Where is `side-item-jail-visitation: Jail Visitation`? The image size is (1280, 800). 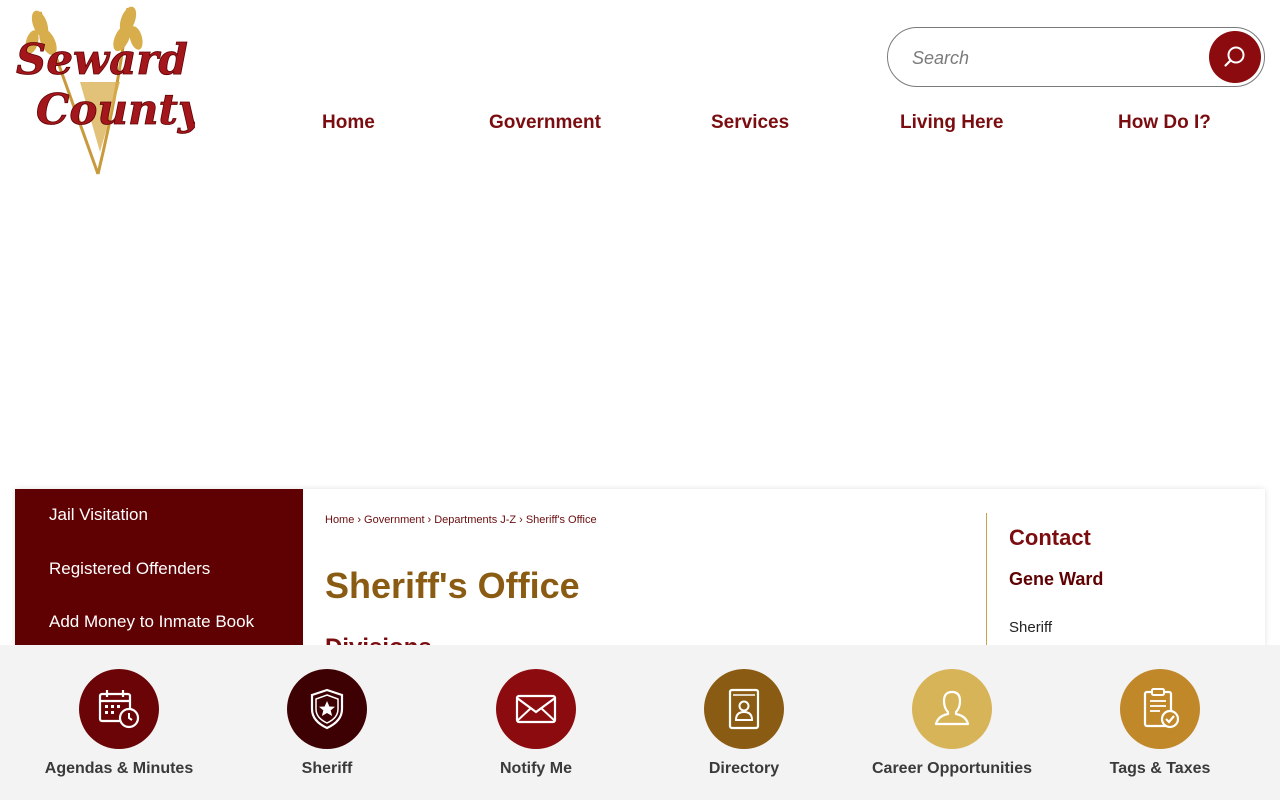
side-item-jail-visitation: Jail Visitation is located at coordinates (98, 515).